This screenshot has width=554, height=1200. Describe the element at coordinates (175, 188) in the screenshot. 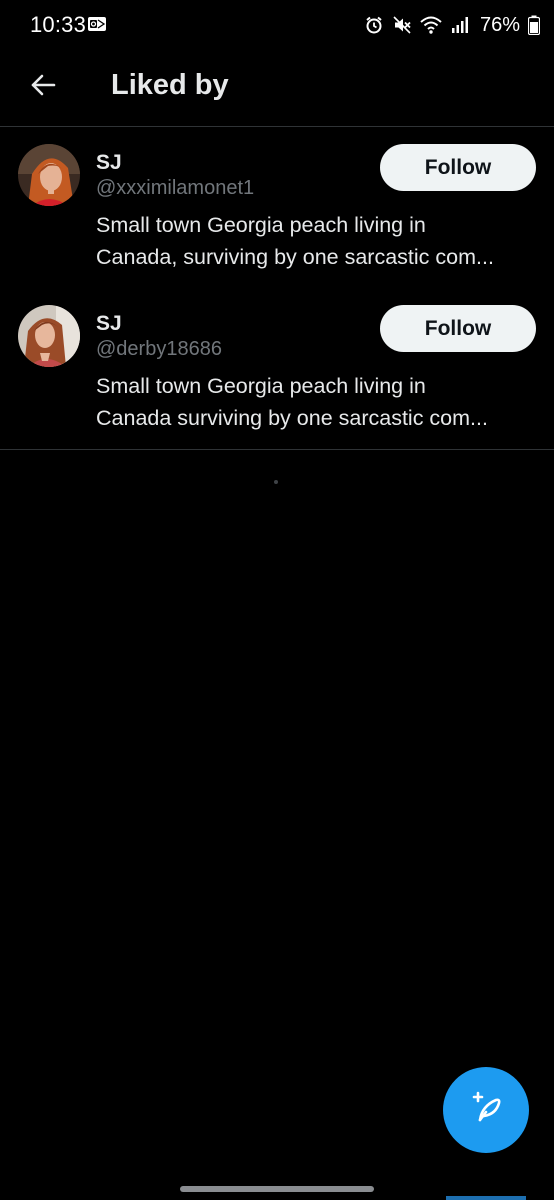

I see `user-handle: @xxximilamonet1` at that location.